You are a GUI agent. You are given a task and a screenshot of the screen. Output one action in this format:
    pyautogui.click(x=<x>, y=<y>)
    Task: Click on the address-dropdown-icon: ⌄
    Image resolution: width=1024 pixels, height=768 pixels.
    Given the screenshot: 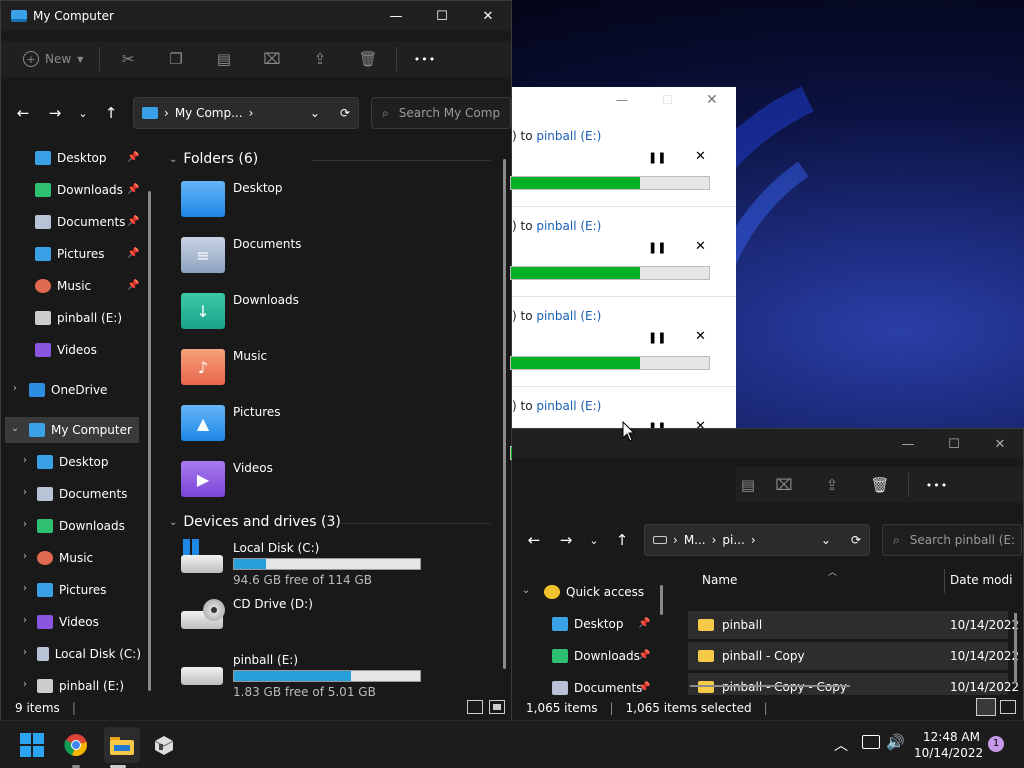 What is the action you would take?
    pyautogui.click(x=826, y=540)
    